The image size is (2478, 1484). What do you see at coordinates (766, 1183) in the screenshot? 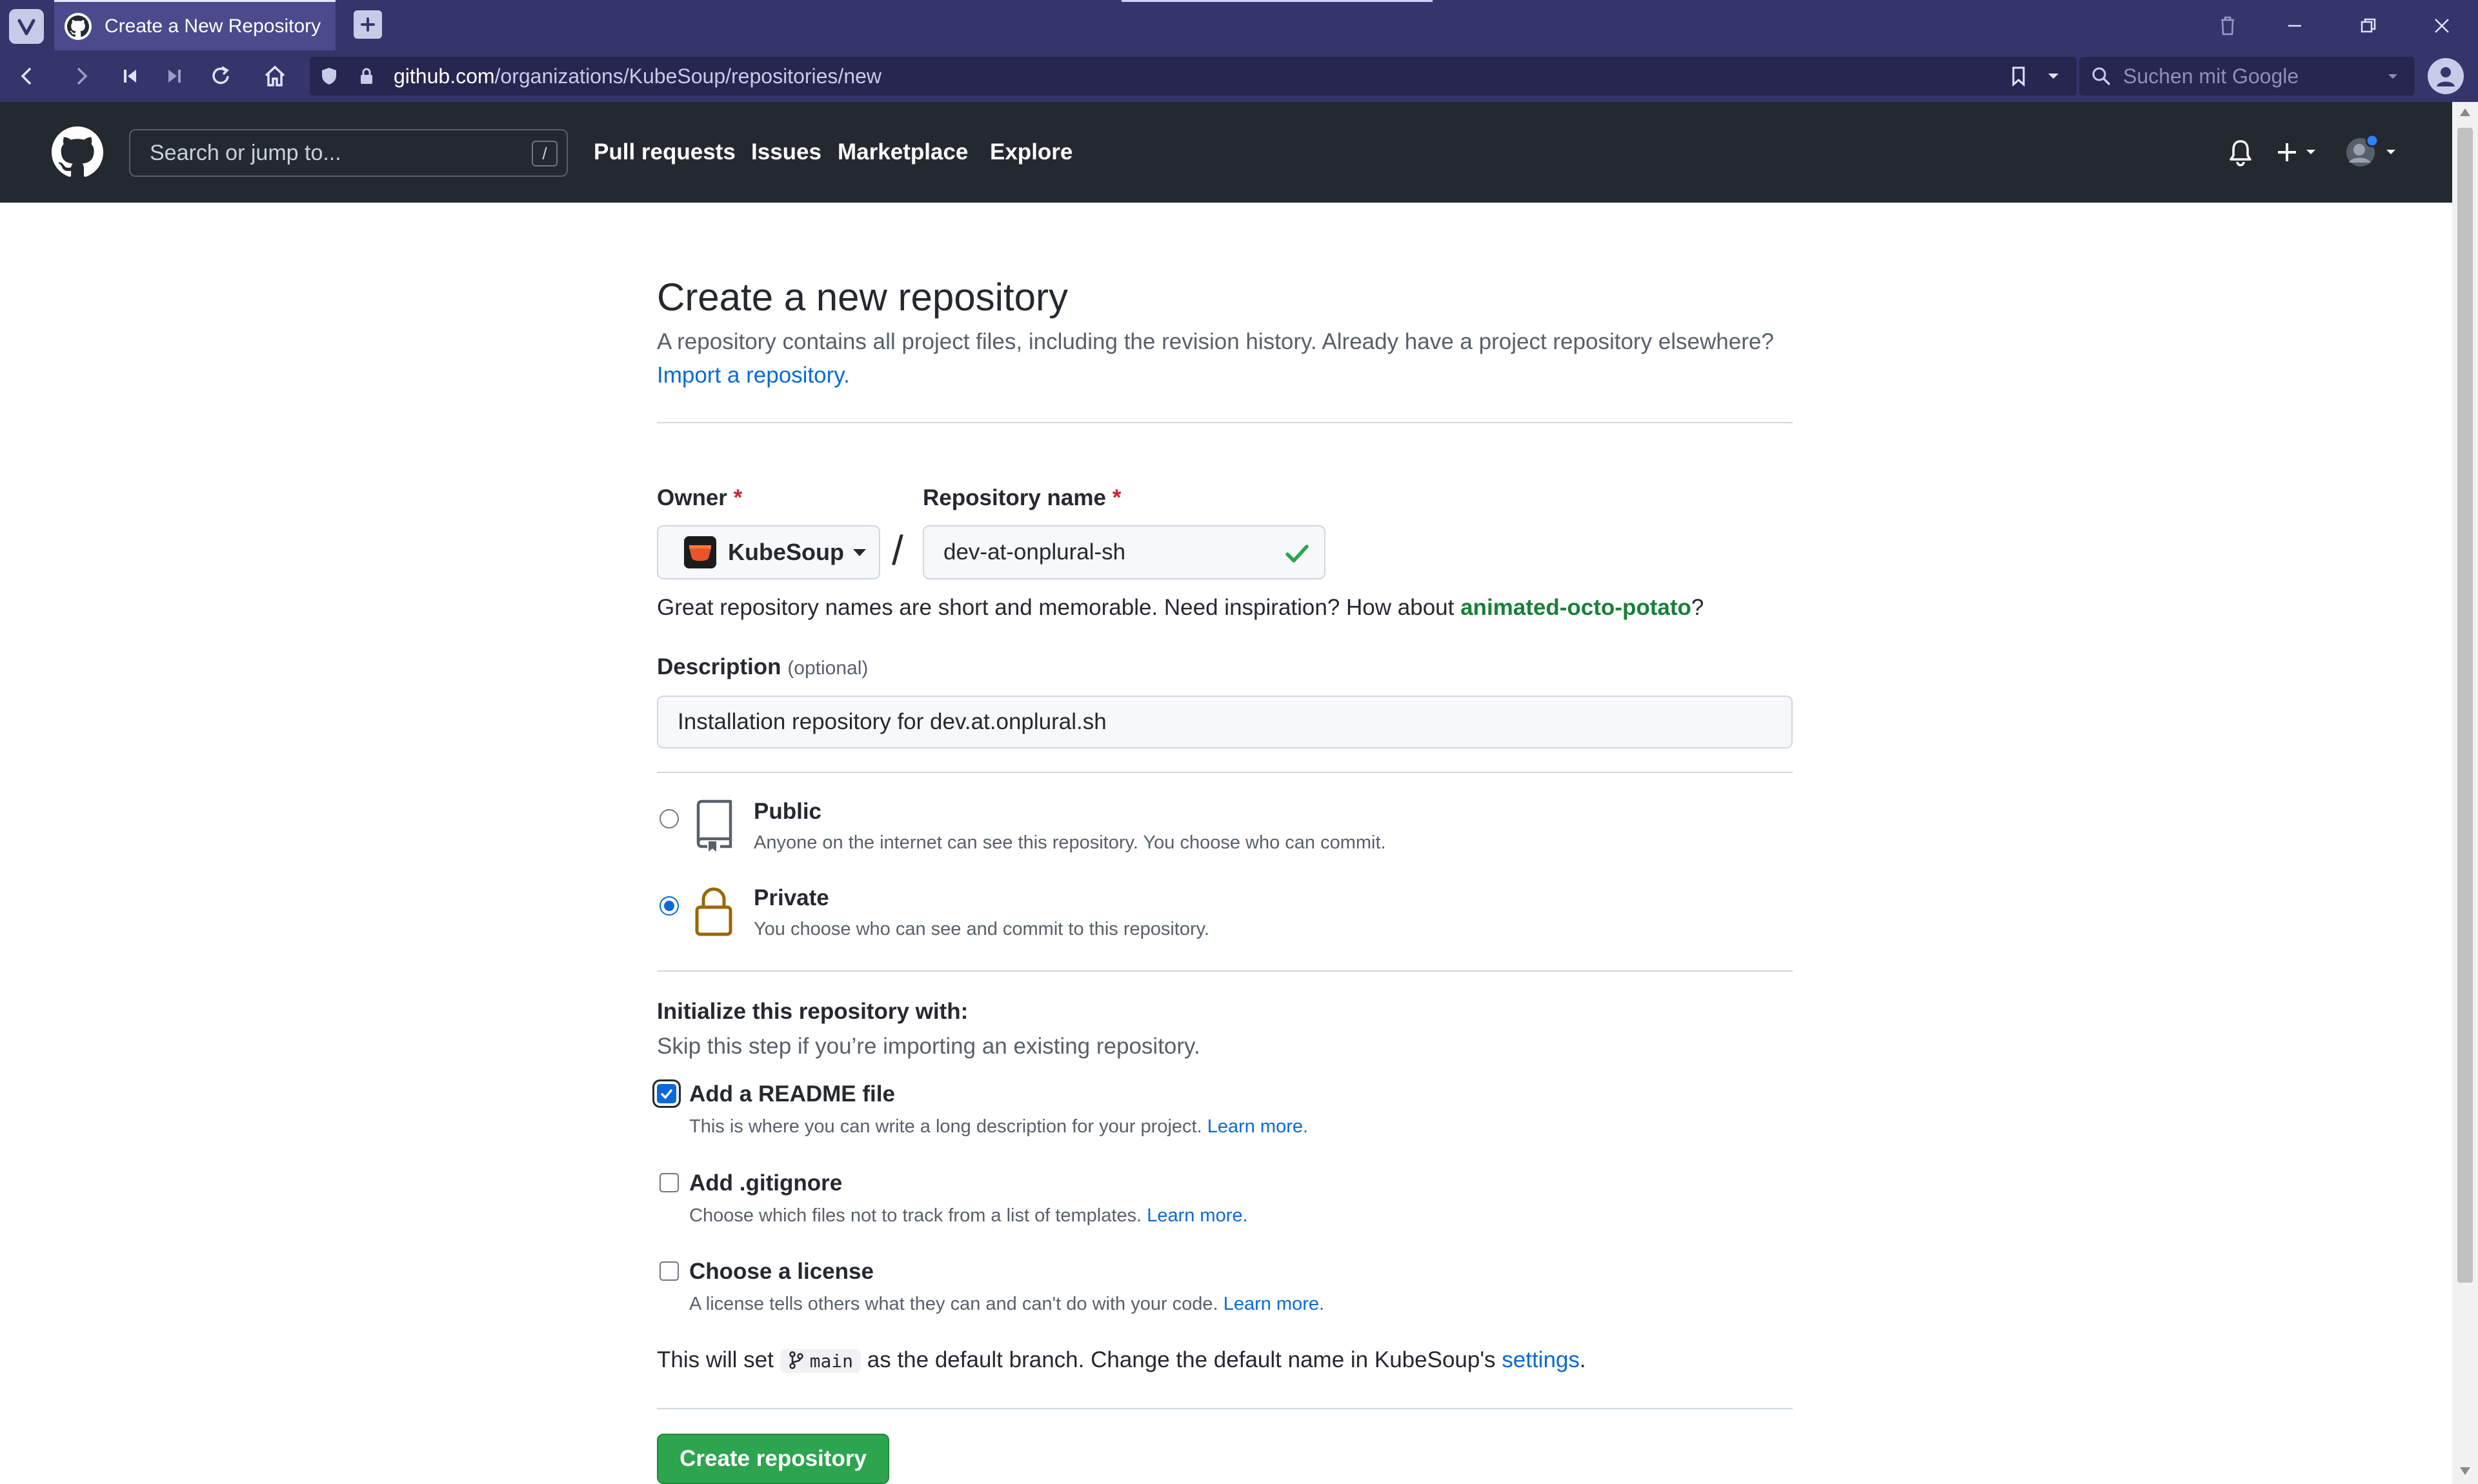
I see `gitignore-title: Add .gitignore` at bounding box center [766, 1183].